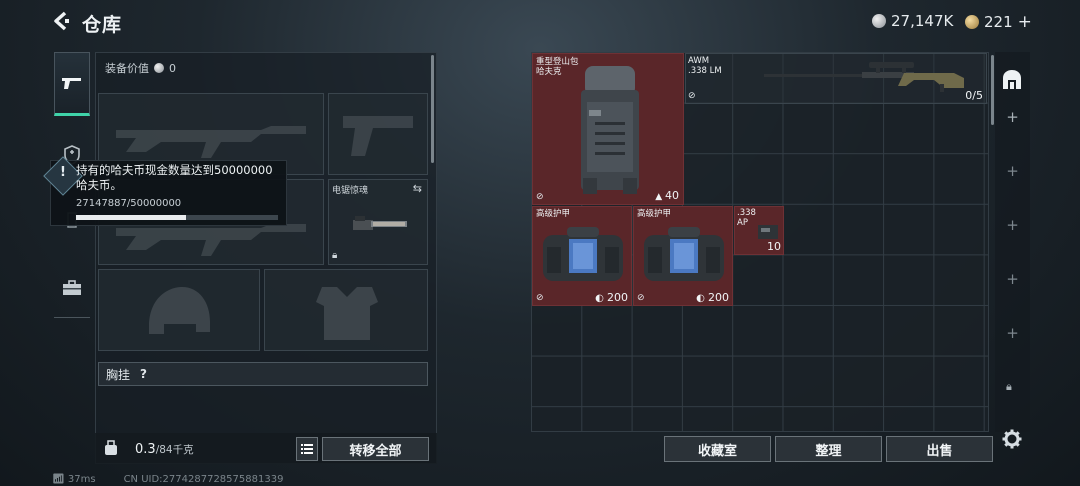 This screenshot has height=486, width=1080. Describe the element at coordinates (746, 218) in the screenshot. I see `item-name: .338 AP` at that location.